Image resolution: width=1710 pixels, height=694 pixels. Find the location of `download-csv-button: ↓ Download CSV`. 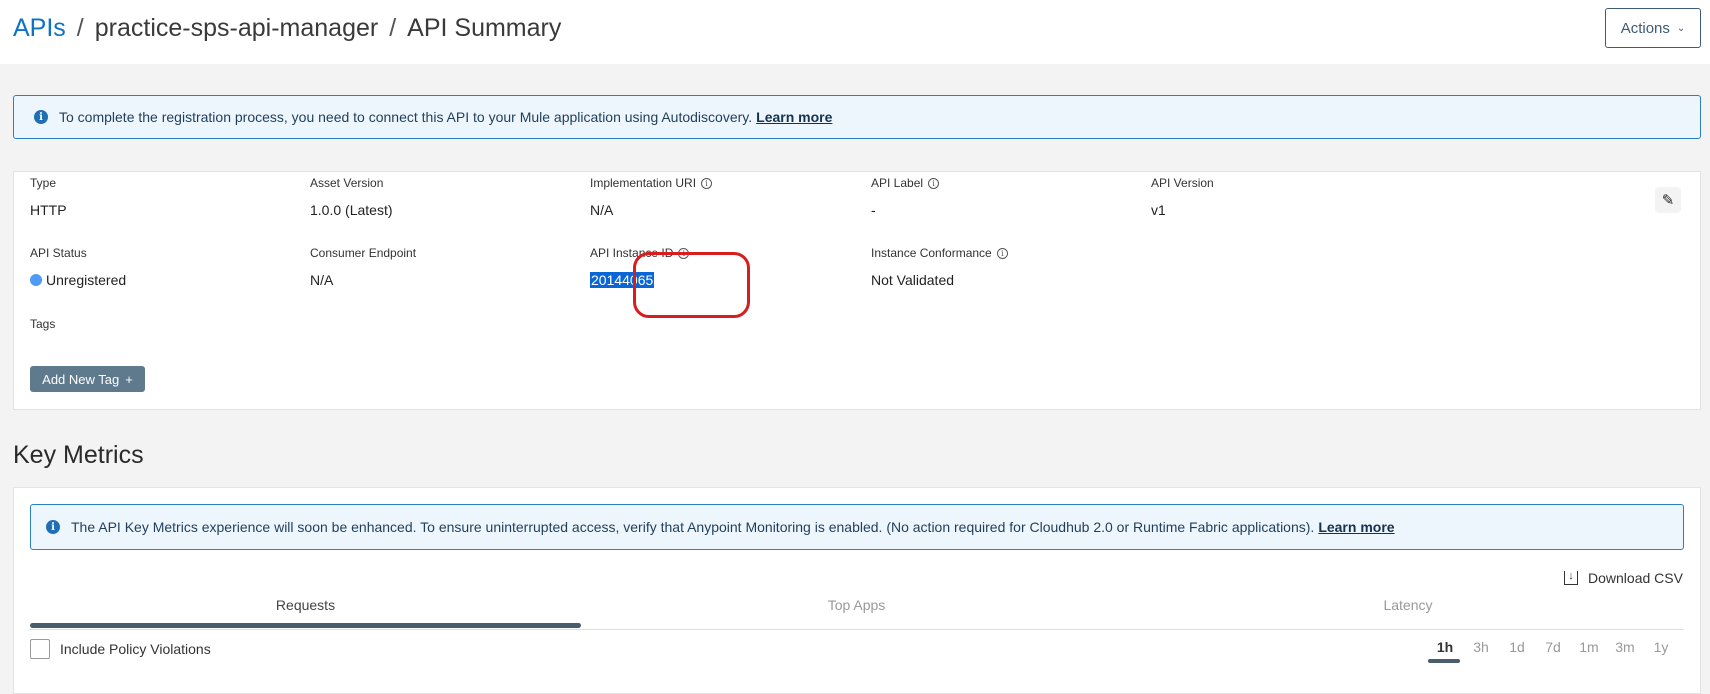

download-csv-button: ↓ Download CSV is located at coordinates (1623, 578).